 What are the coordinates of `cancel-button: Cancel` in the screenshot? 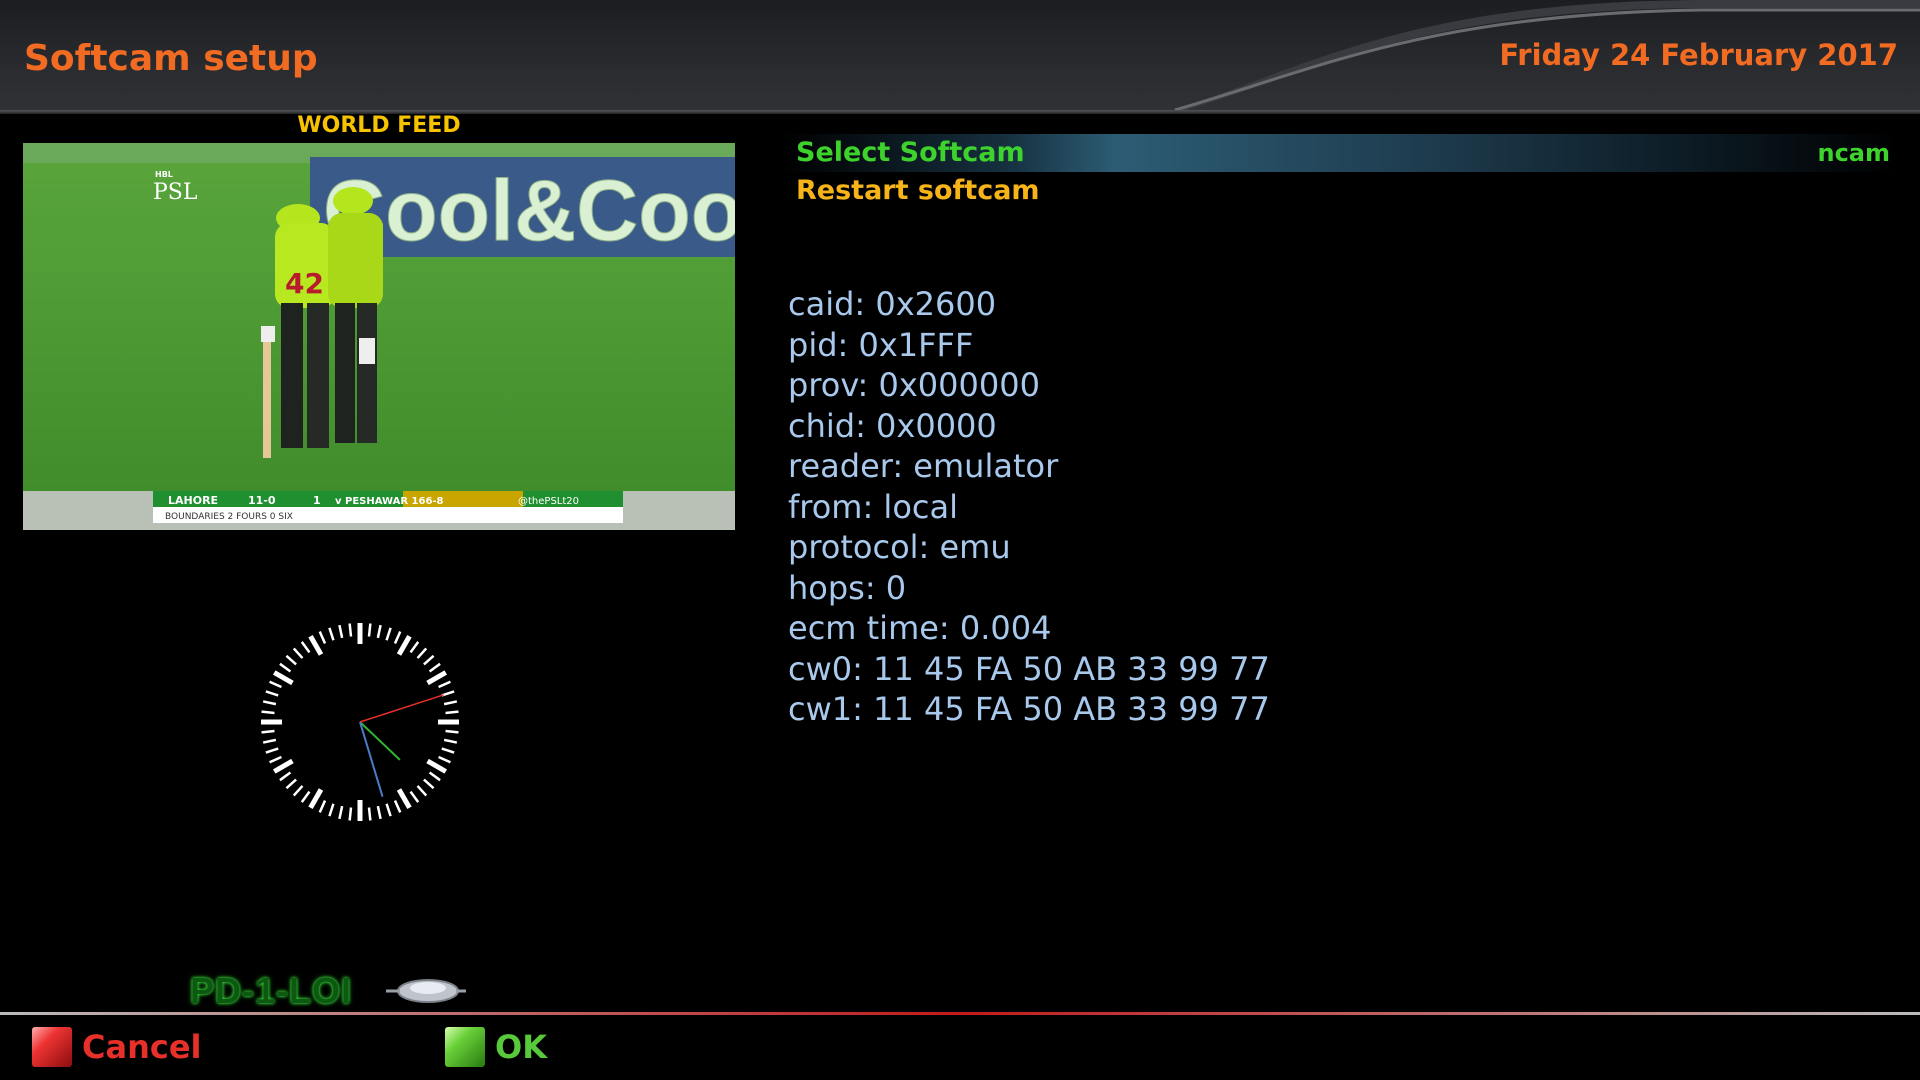 It's located at (117, 1047).